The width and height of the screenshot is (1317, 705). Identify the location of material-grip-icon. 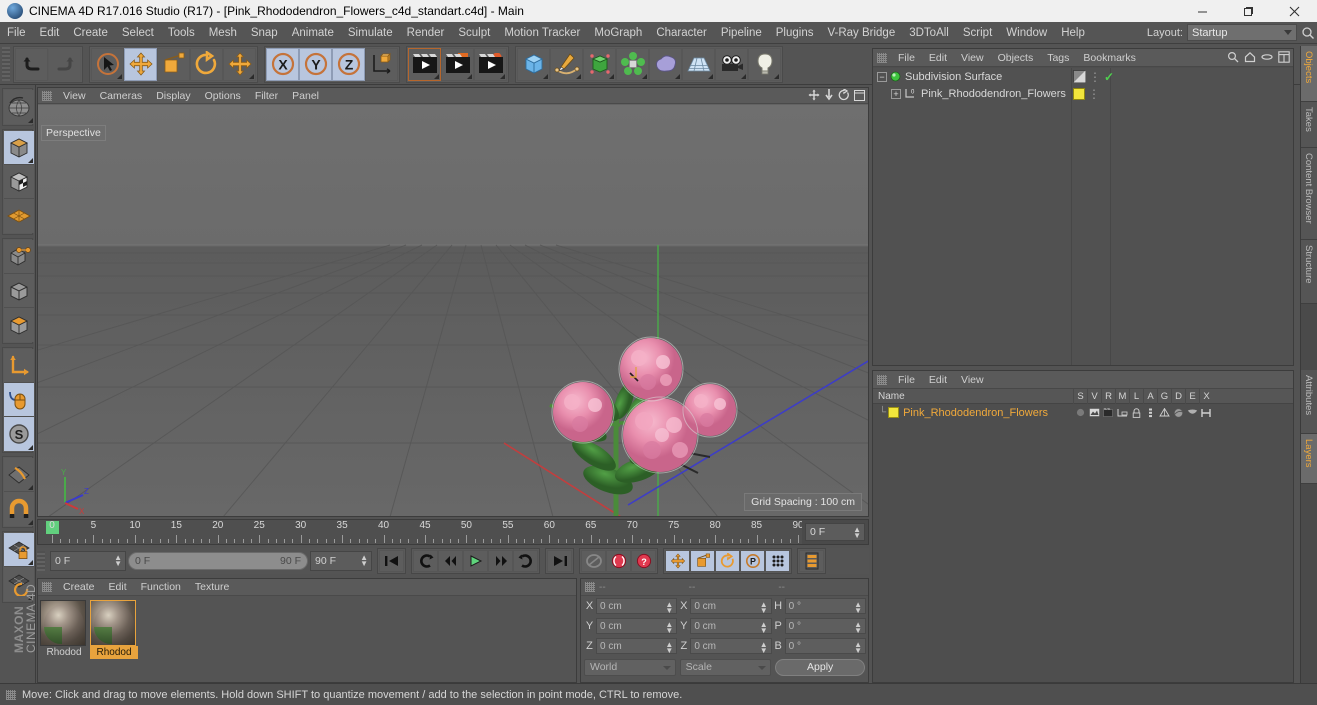
(47, 587).